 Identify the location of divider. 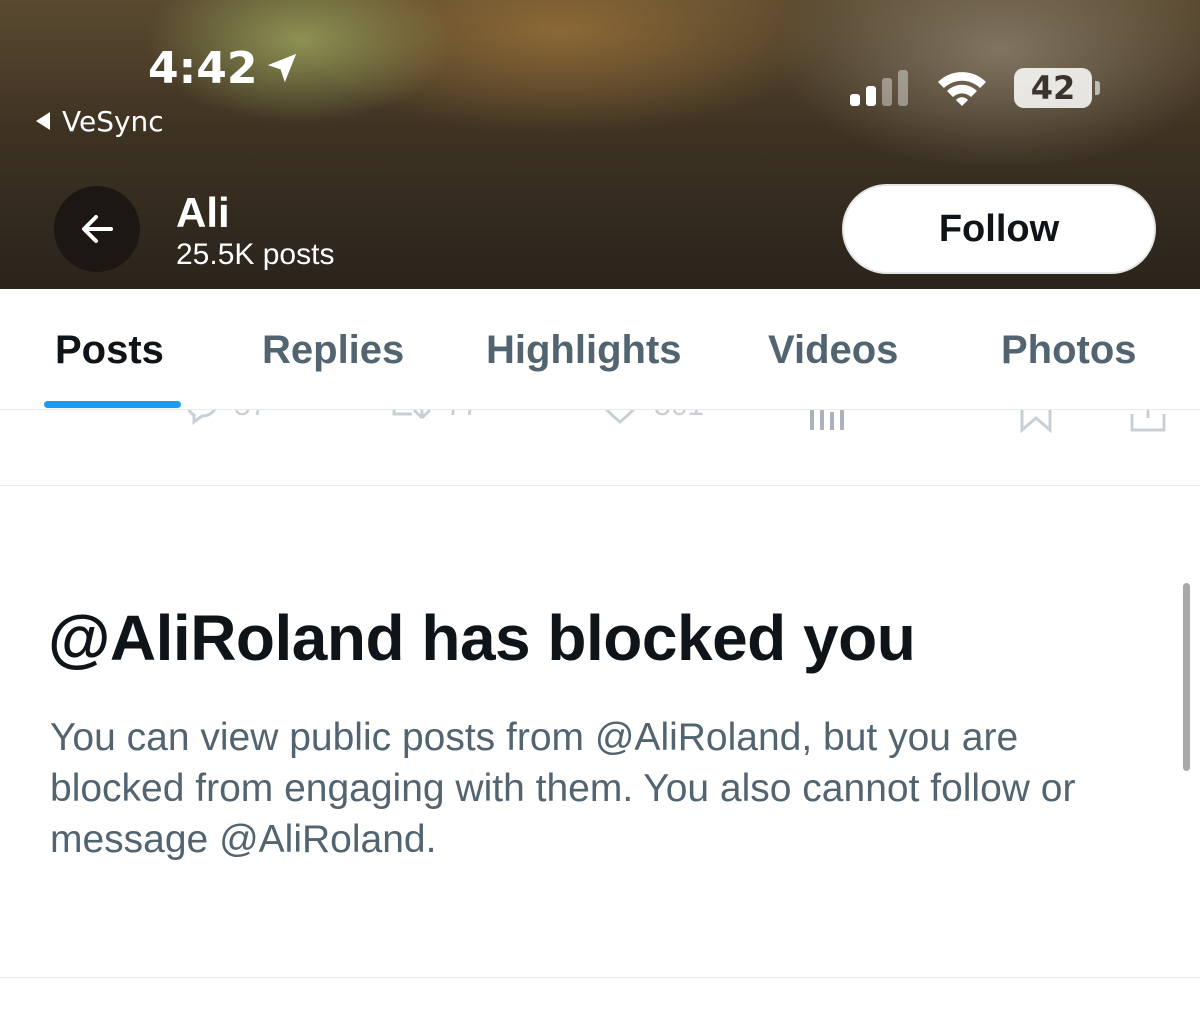
(600, 977).